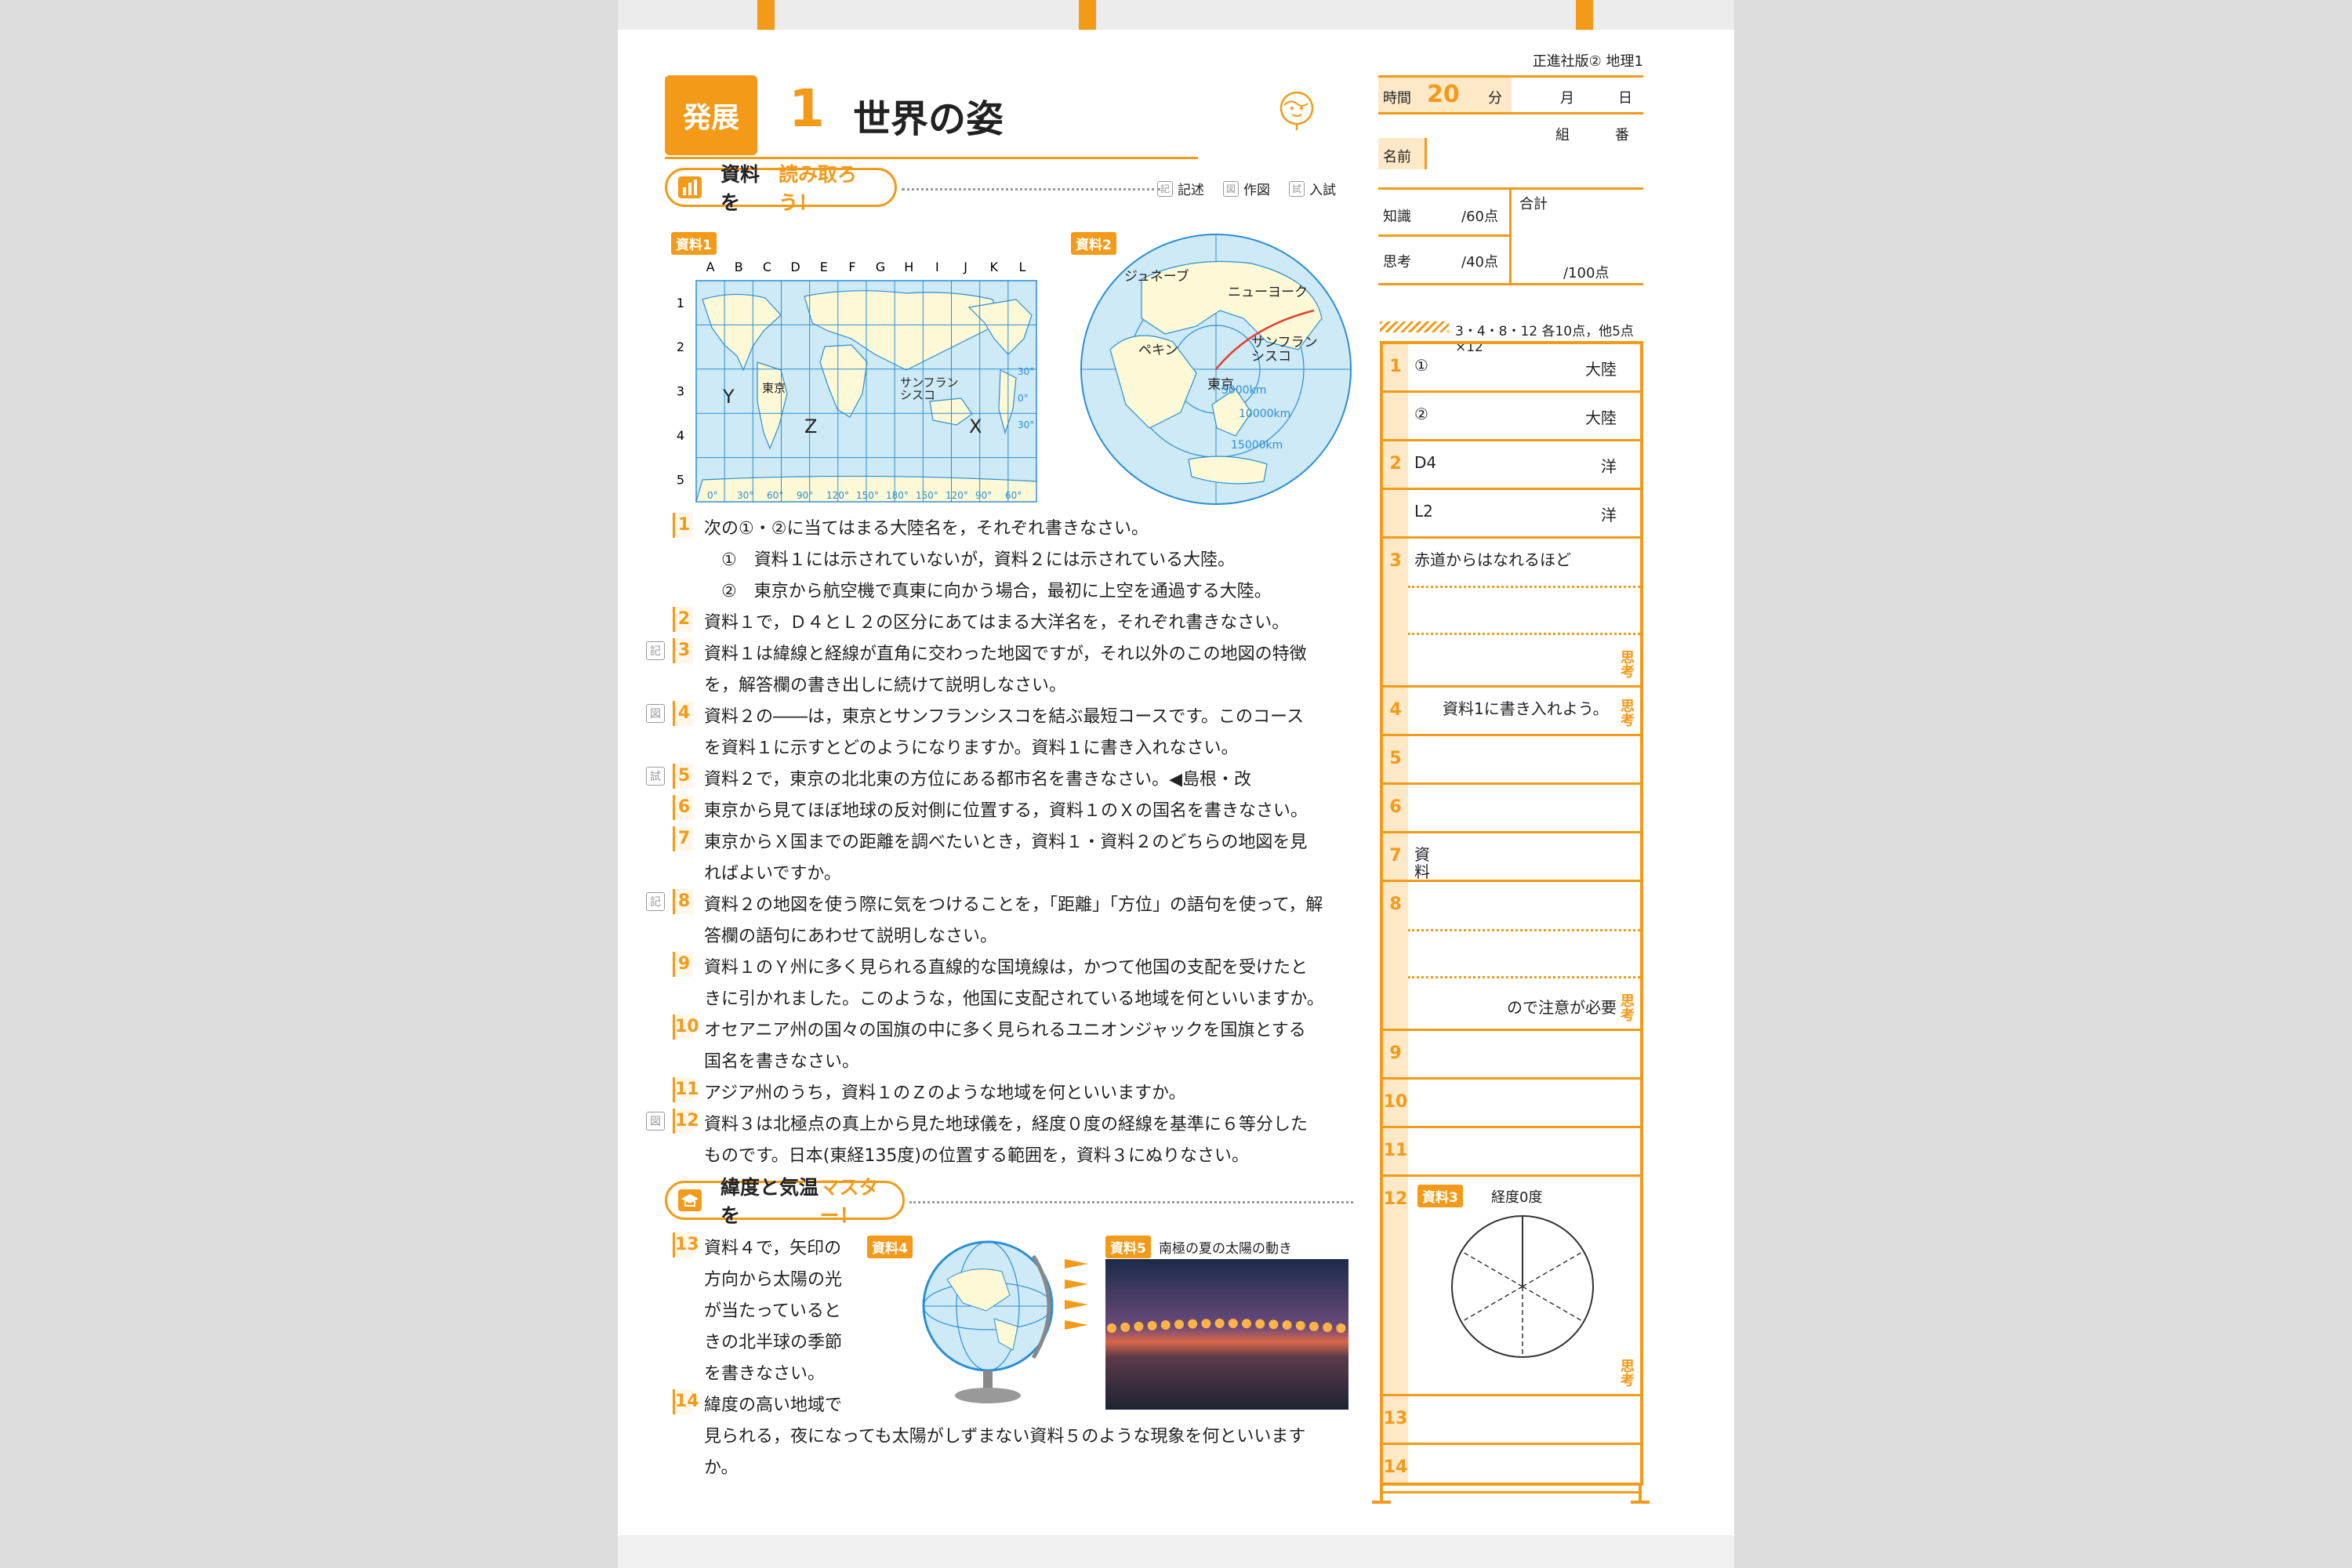 The height and width of the screenshot is (1568, 2352). What do you see at coordinates (988, 1321) in the screenshot?
I see `globe-figure` at bounding box center [988, 1321].